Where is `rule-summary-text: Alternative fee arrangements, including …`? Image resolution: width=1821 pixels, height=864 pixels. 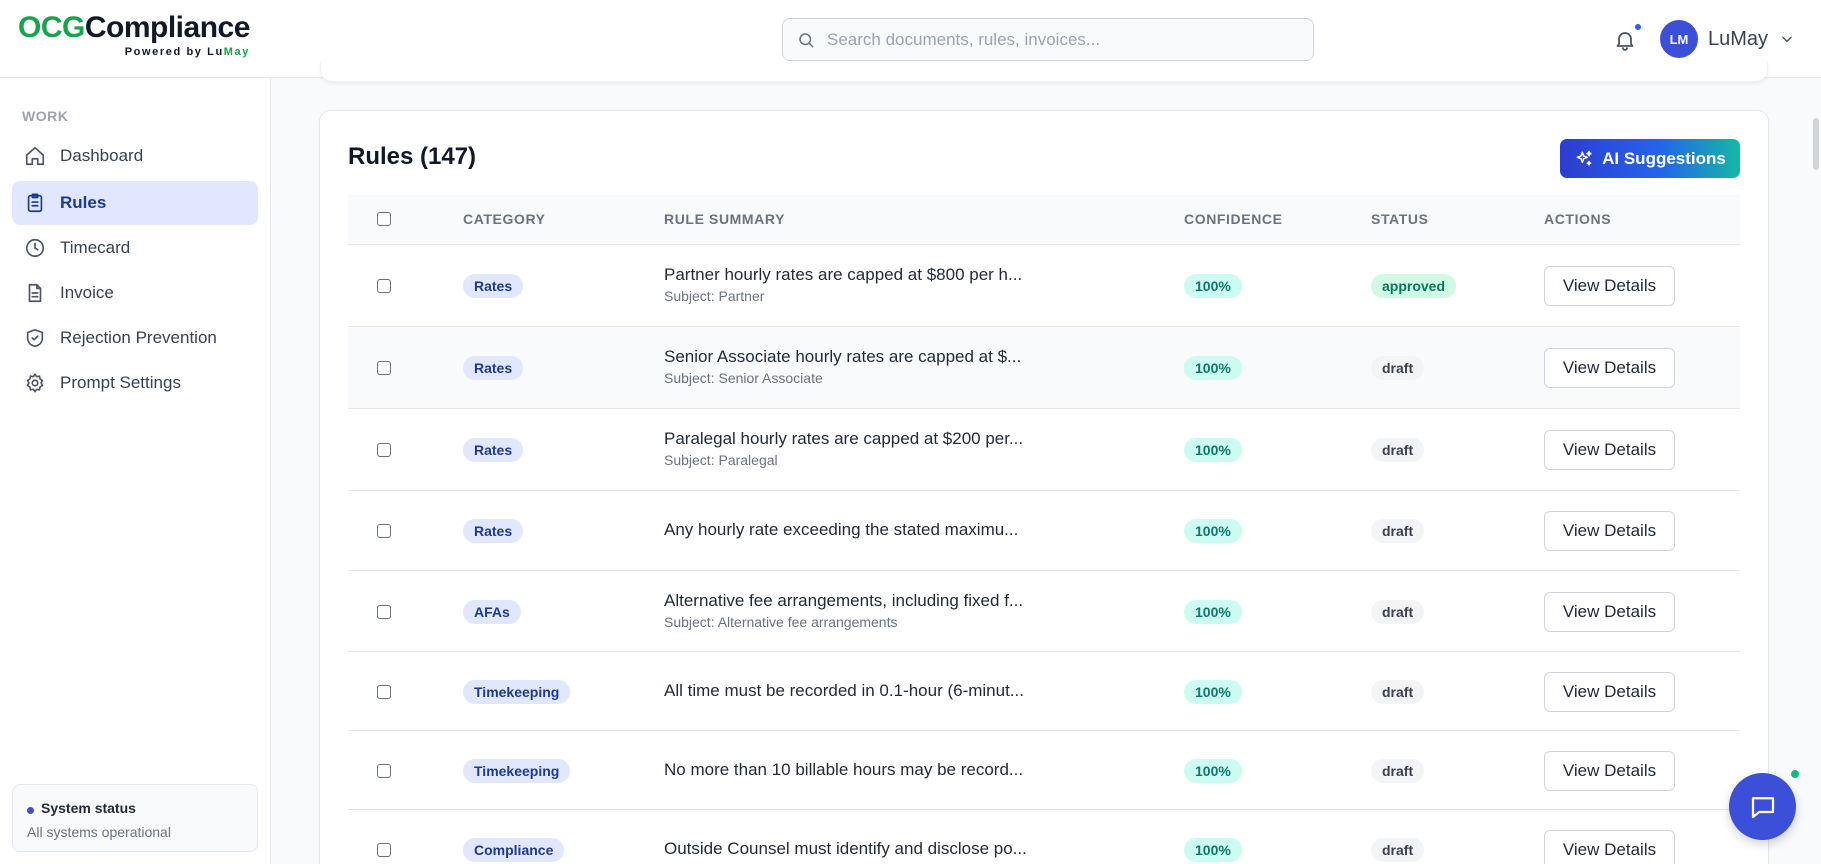 rule-summary-text: Alternative fee arrangements, including … is located at coordinates (844, 600).